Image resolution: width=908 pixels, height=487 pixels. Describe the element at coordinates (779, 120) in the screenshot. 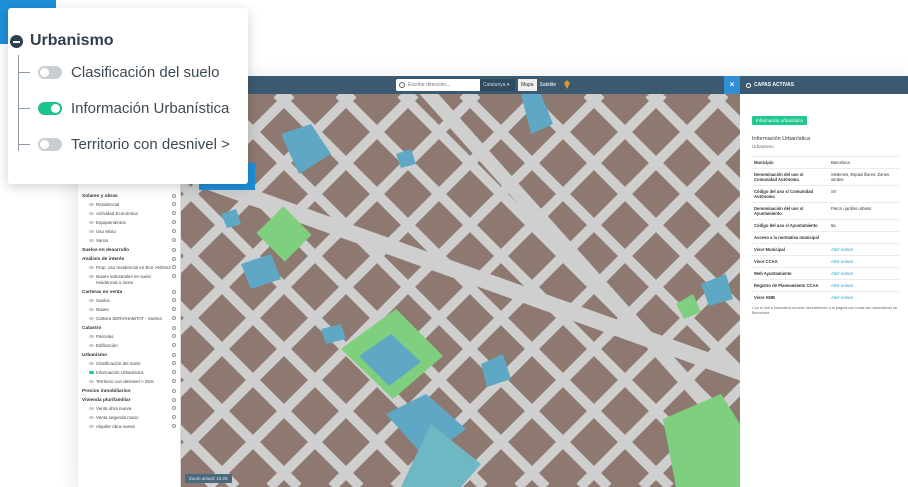

I see `layer-badge: Información urbanística` at that location.